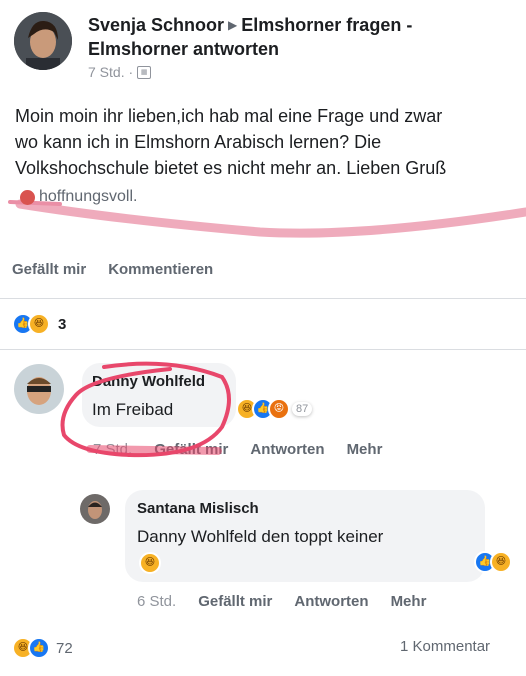 The width and height of the screenshot is (526, 676). What do you see at coordinates (198, 508) in the screenshot?
I see `reply-author-name: Santana Mislisch` at bounding box center [198, 508].